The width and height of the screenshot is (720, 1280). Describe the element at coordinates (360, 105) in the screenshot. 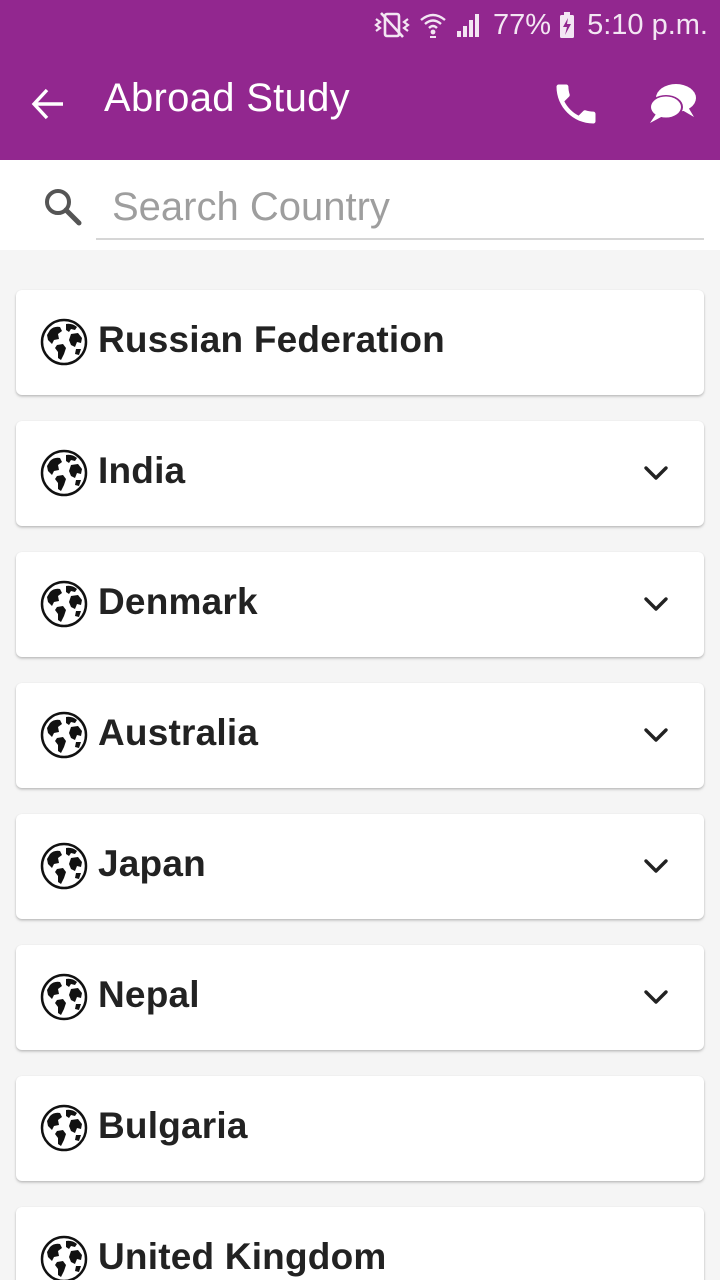

I see `app-bar: Abroad Study` at that location.